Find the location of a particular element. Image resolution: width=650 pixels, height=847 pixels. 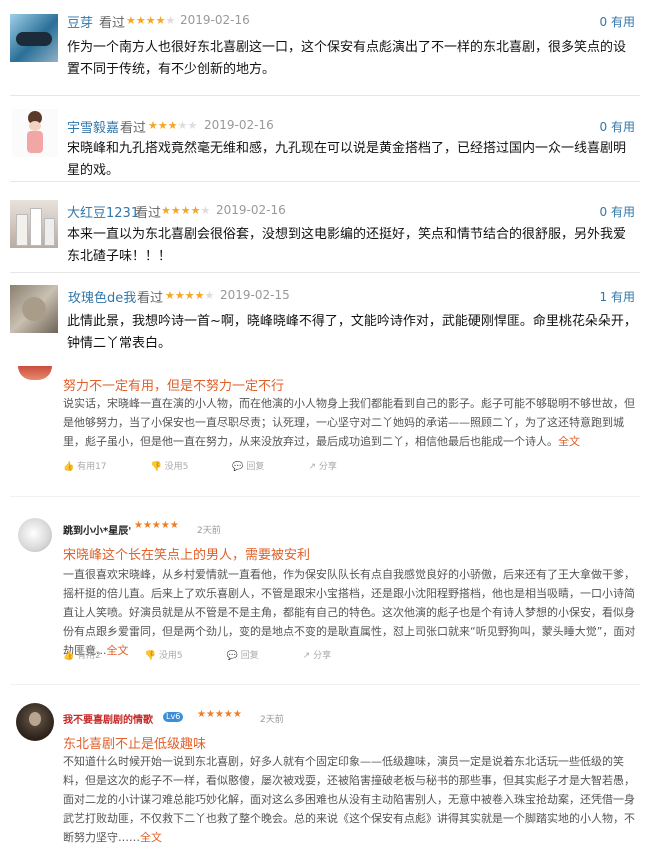

comment-date: 2019-02-15 is located at coordinates (255, 295).